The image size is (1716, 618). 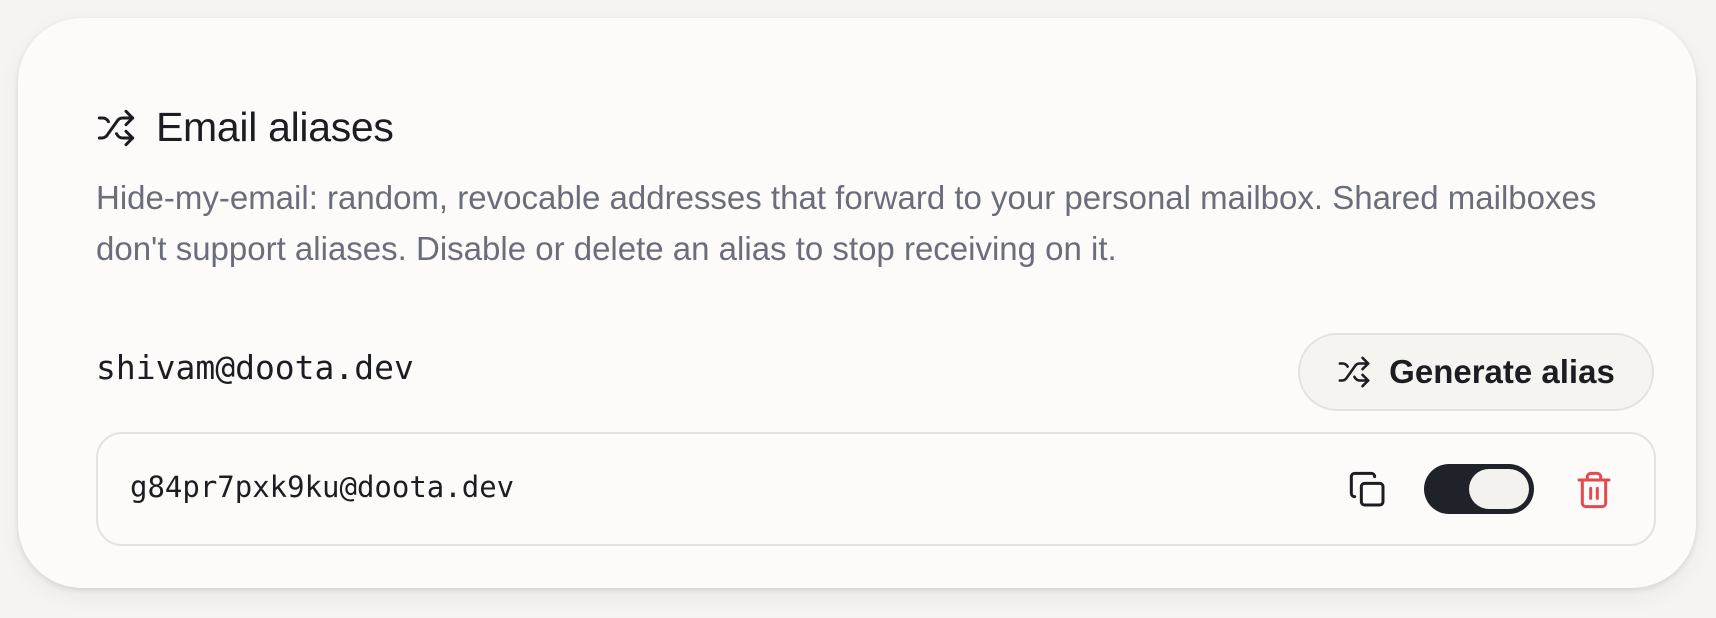 What do you see at coordinates (275, 127) in the screenshot?
I see `section-title: Email aliases` at bounding box center [275, 127].